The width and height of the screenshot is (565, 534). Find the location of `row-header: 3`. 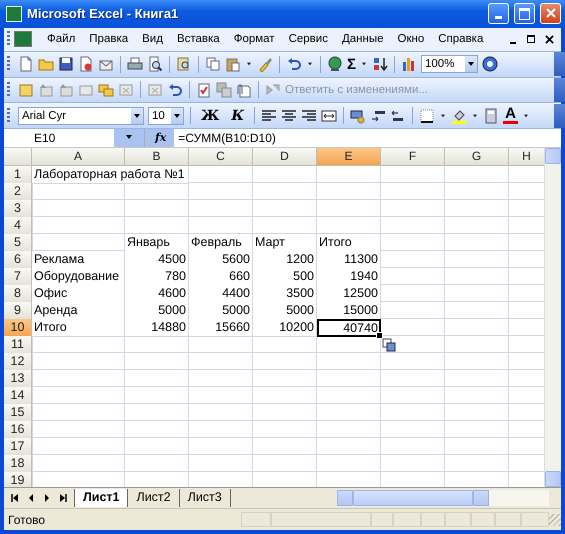

row-header: 3 is located at coordinates (18, 209).